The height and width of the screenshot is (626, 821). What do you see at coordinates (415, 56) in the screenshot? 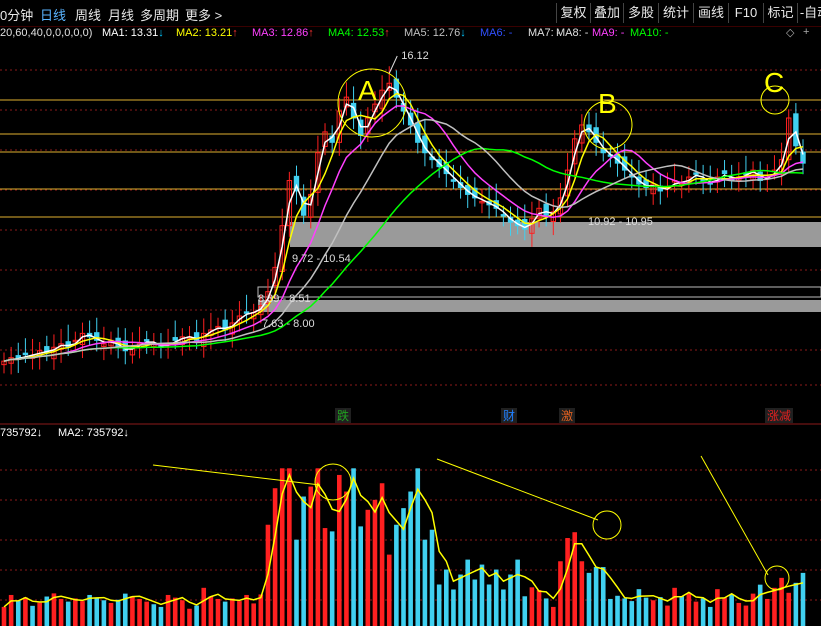
I see `max-price-label: 16.12` at bounding box center [415, 56].